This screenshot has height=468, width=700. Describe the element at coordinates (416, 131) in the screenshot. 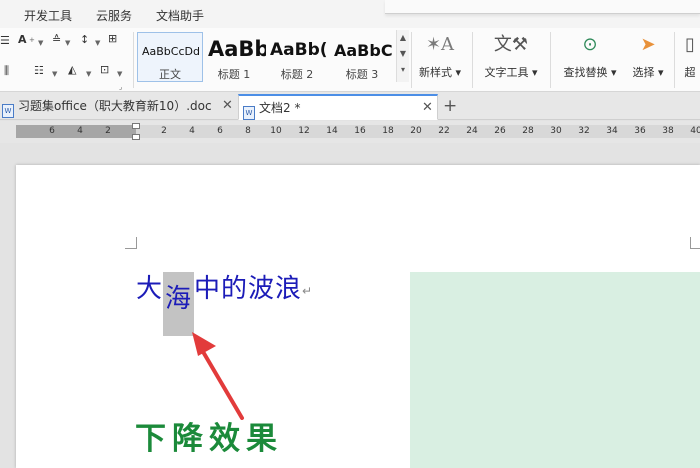

I see `ruler-number: 20` at that location.